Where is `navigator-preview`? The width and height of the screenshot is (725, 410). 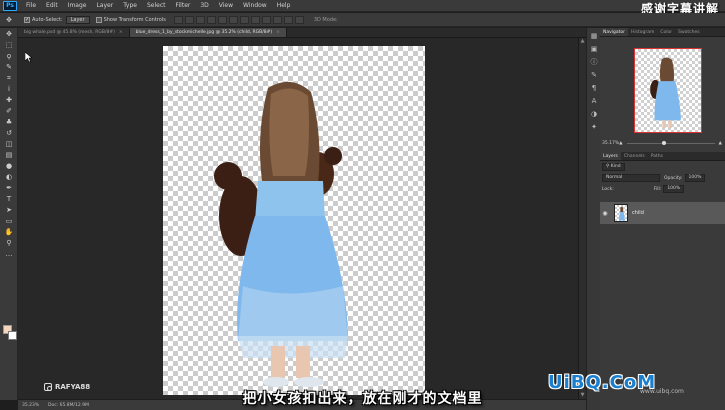
navigator-preview is located at coordinates (668, 90).